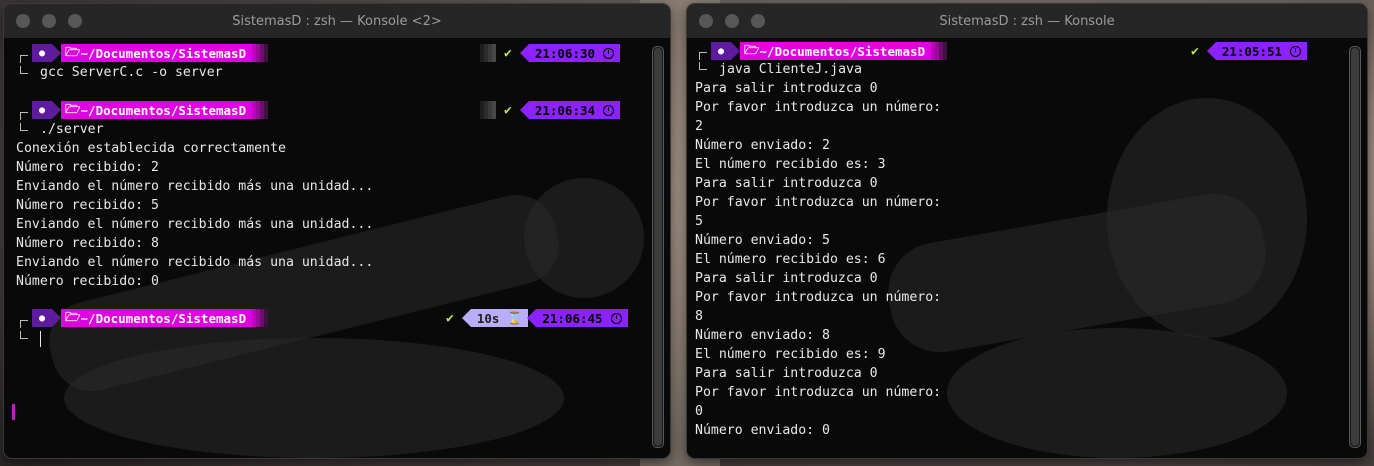 The height and width of the screenshot is (466, 1374). I want to click on command-line: java ClienteJ.java, so click(790, 69).